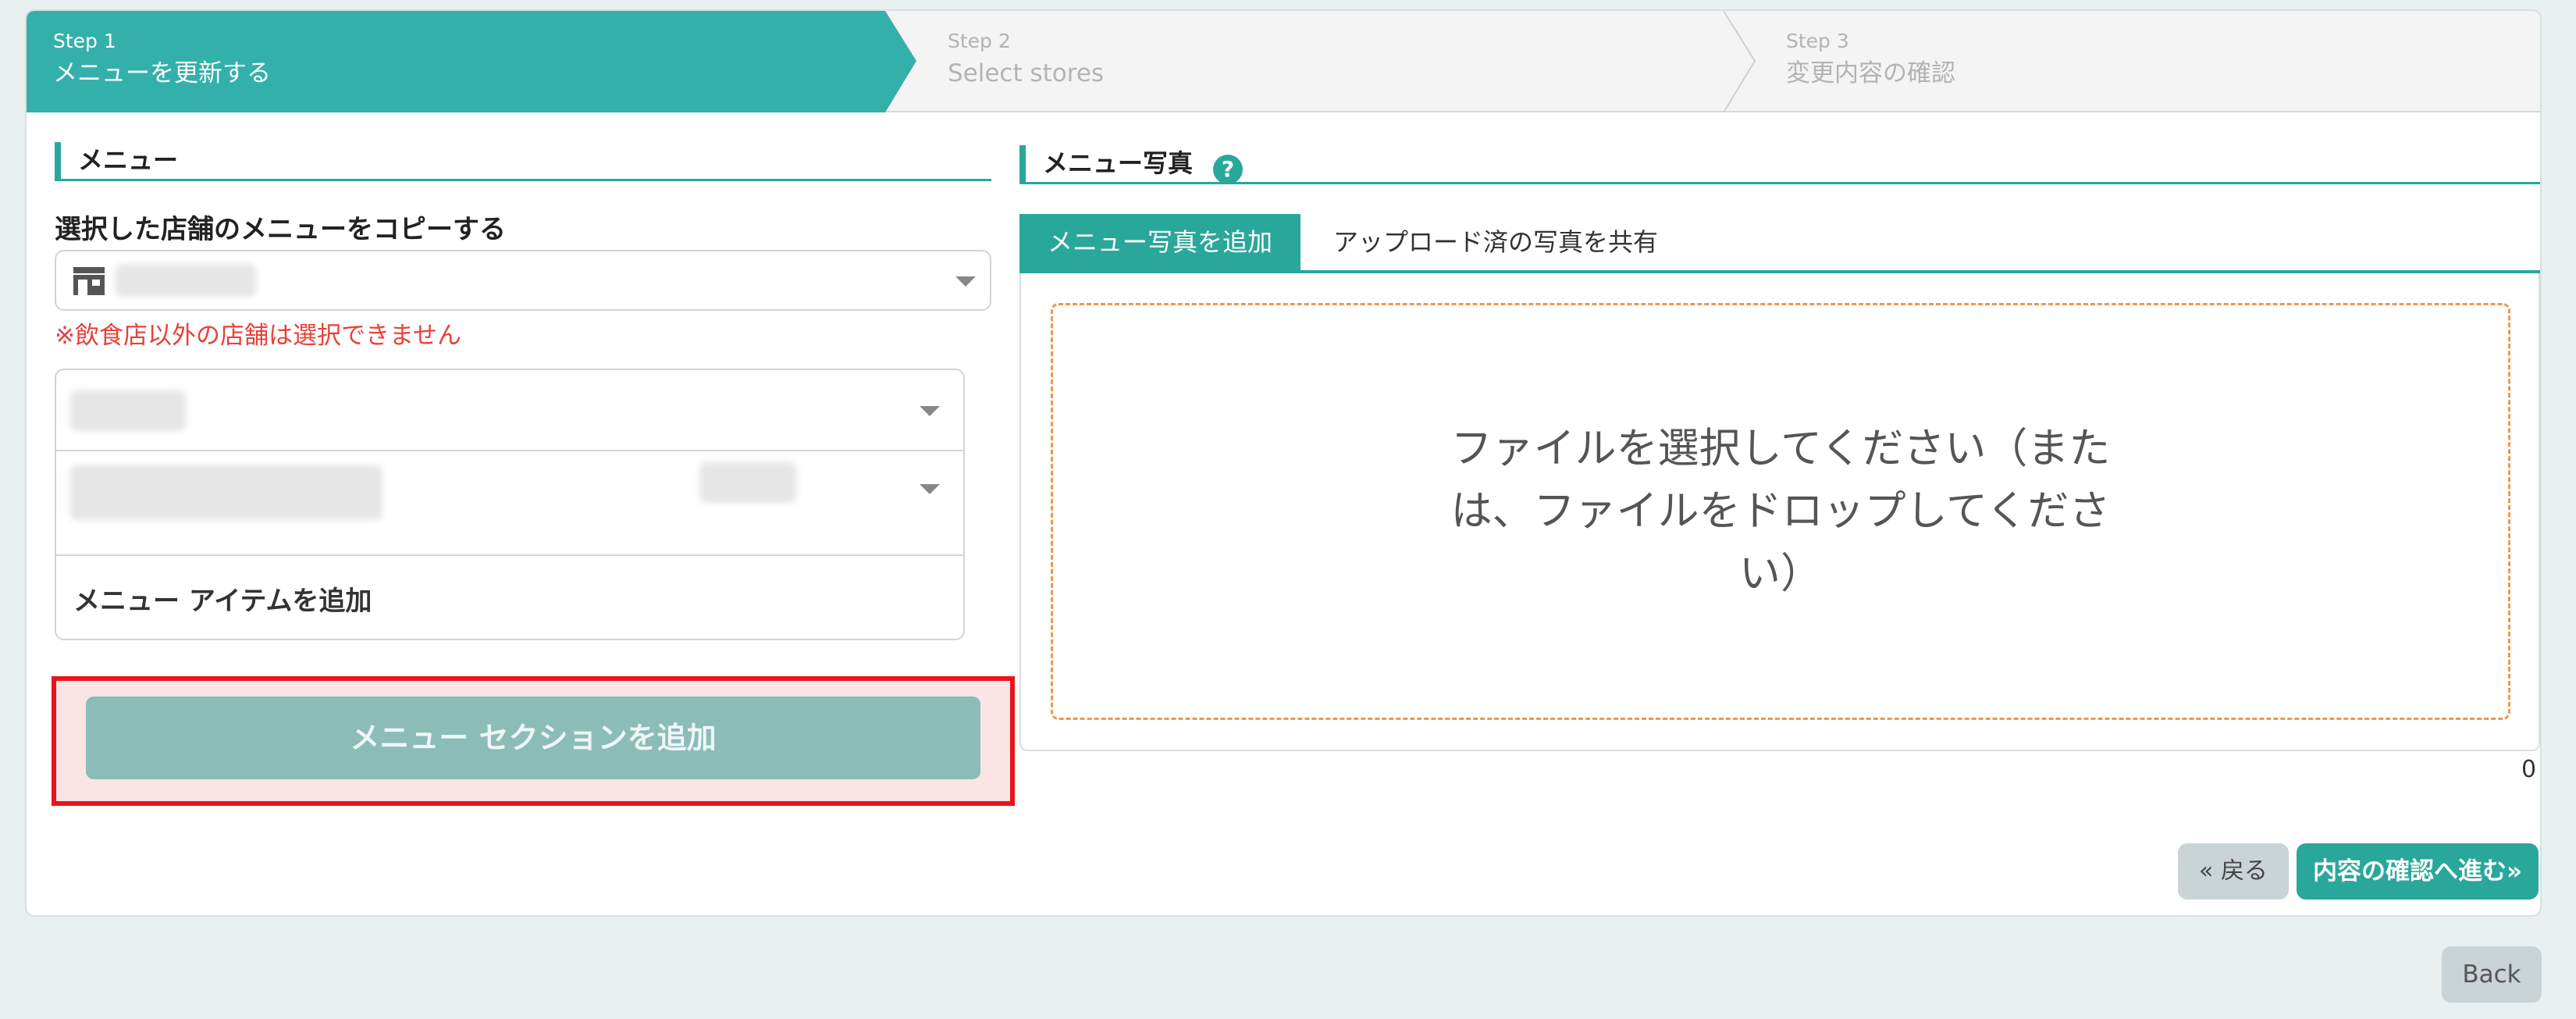  I want to click on step-1-label: メニューを更新する, so click(162, 73).